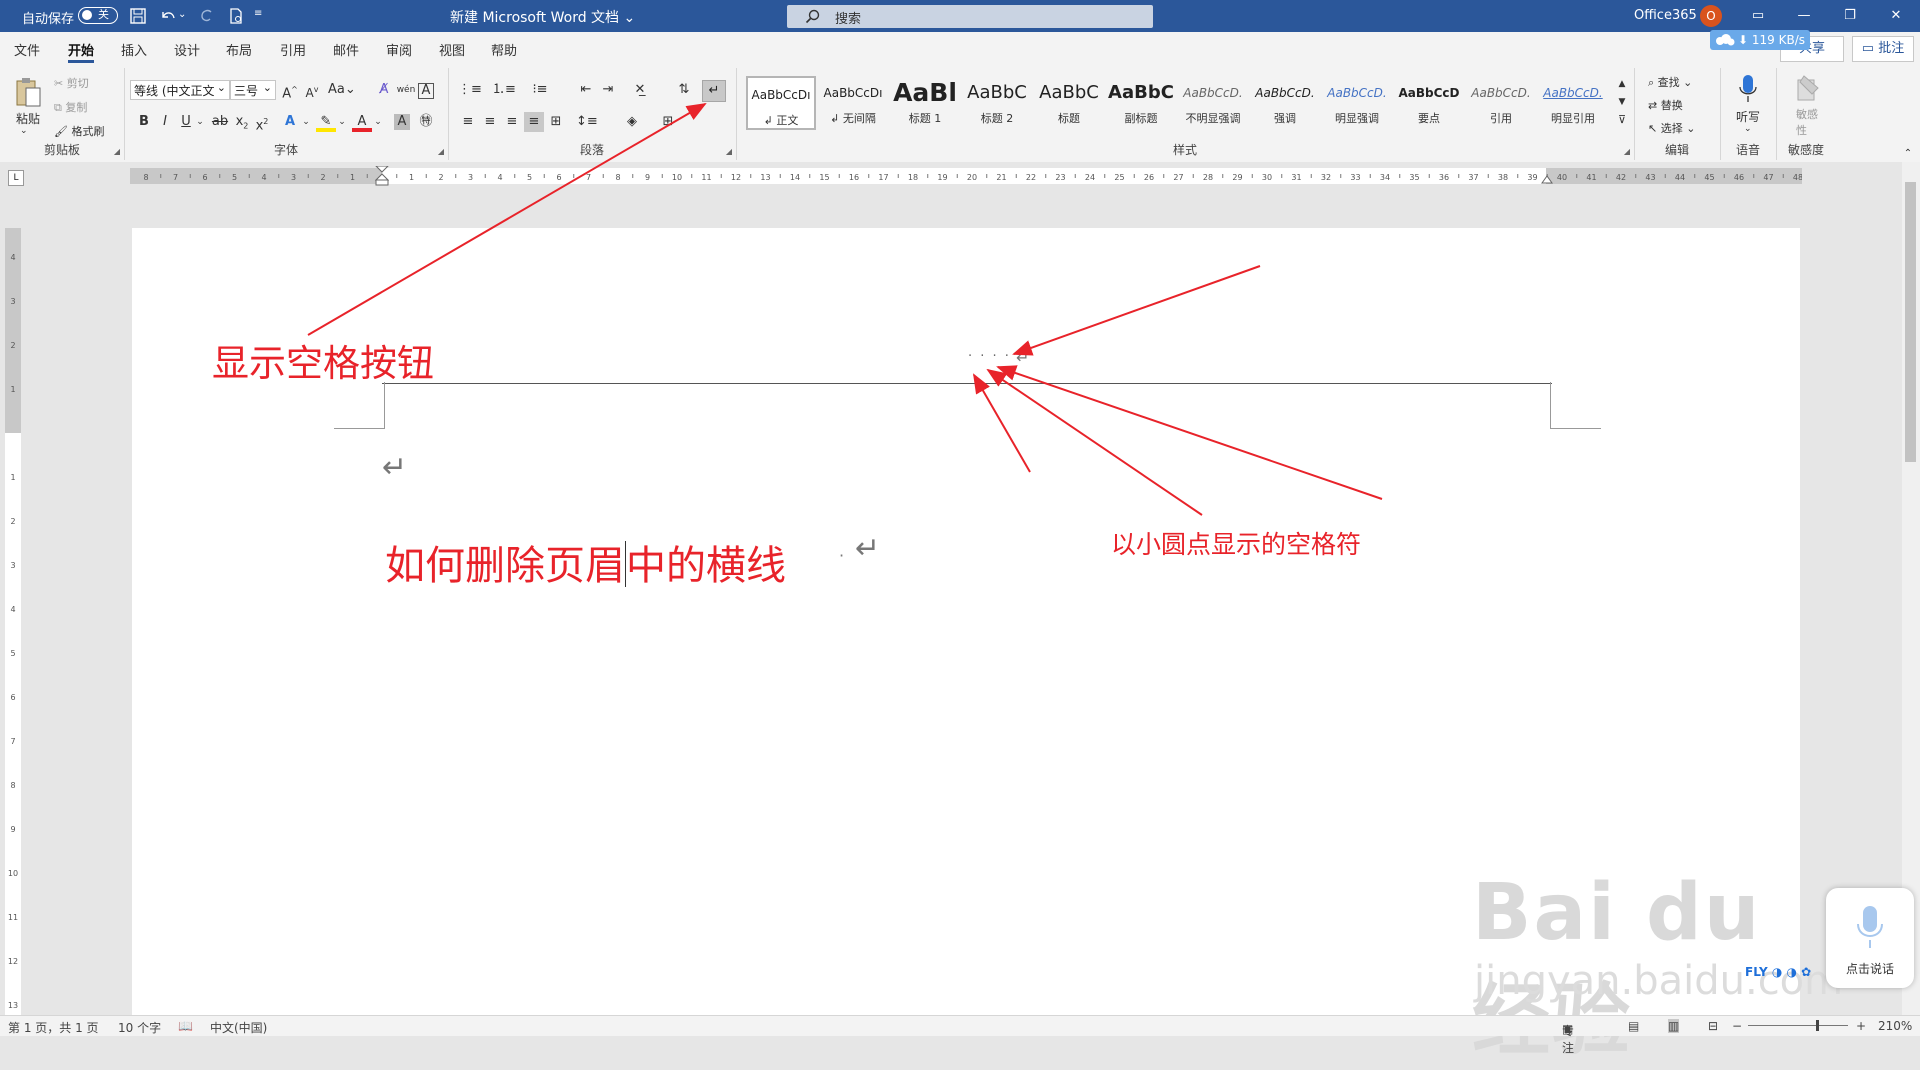 This screenshot has width=1920, height=1070. What do you see at coordinates (1674, 1026) in the screenshot?
I see `print-layout-icon: ▥` at bounding box center [1674, 1026].